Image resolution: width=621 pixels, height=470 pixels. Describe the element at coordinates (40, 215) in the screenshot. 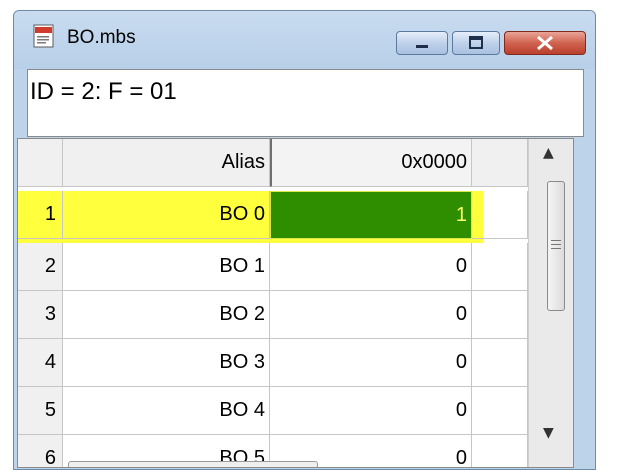

I see `row-number: 1` at that location.